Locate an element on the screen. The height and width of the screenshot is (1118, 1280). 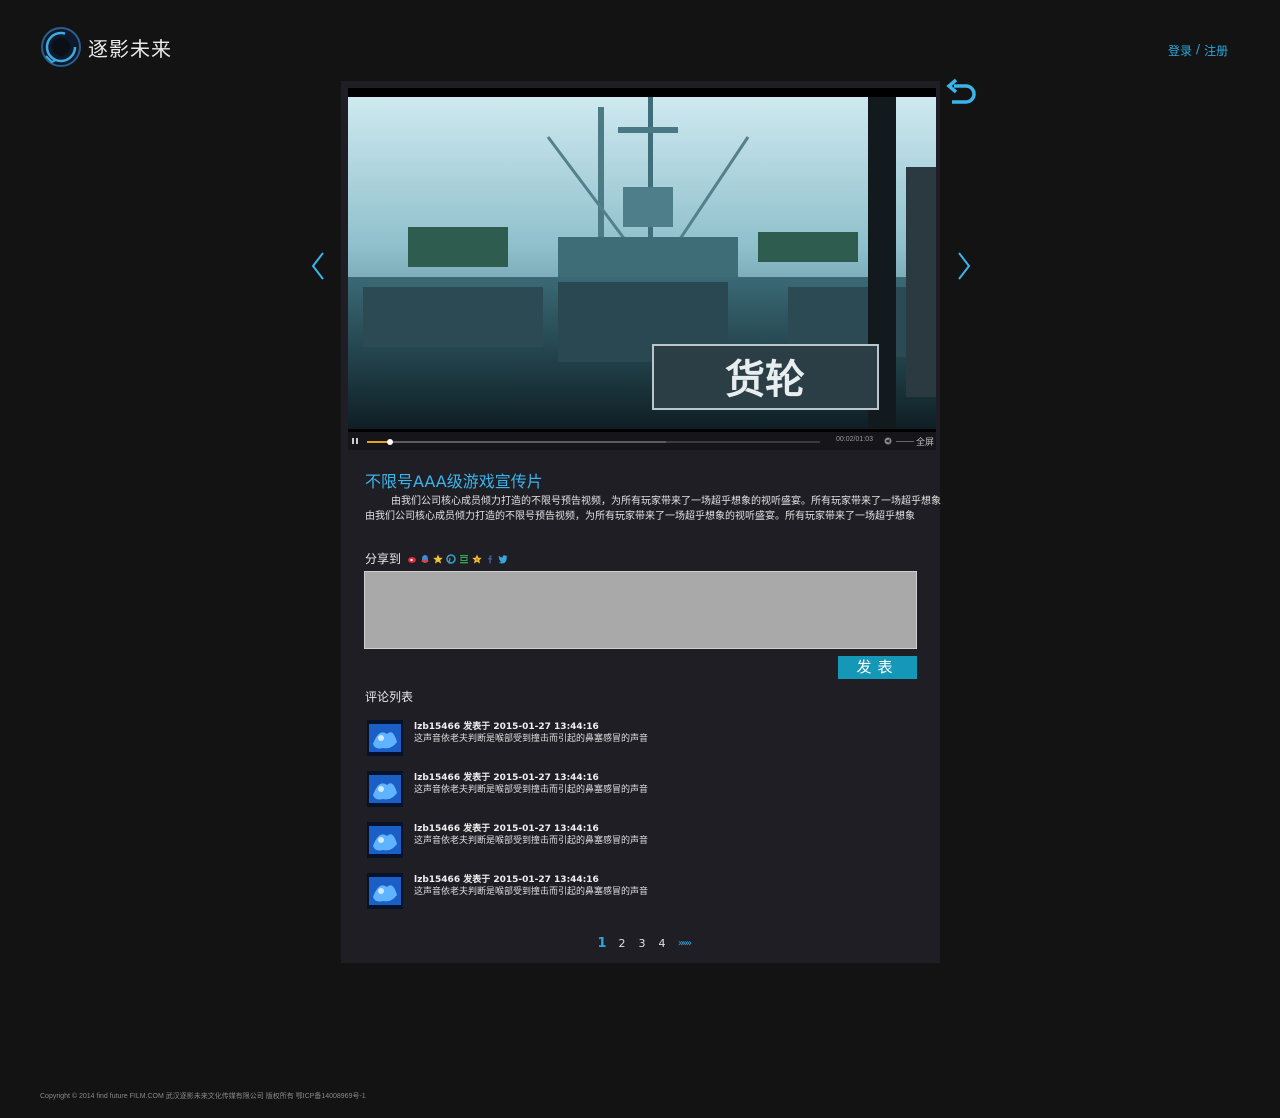
qzone-icon is located at coordinates (438, 559).